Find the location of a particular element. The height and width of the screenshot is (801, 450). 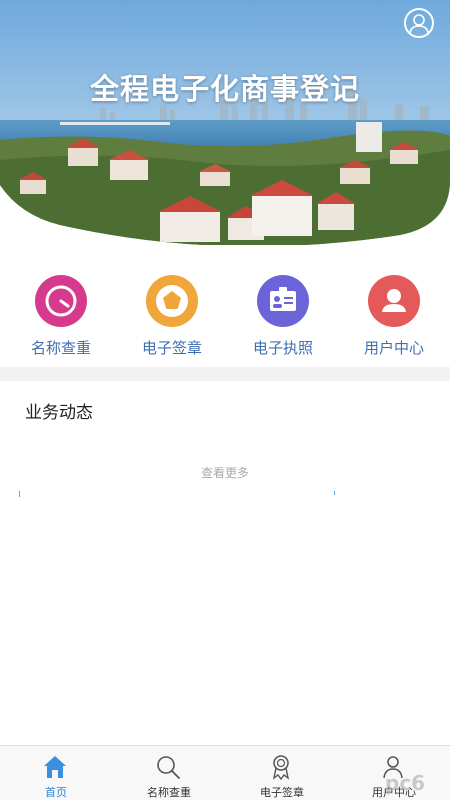

watermark: pc6 is located at coordinates (405, 783).